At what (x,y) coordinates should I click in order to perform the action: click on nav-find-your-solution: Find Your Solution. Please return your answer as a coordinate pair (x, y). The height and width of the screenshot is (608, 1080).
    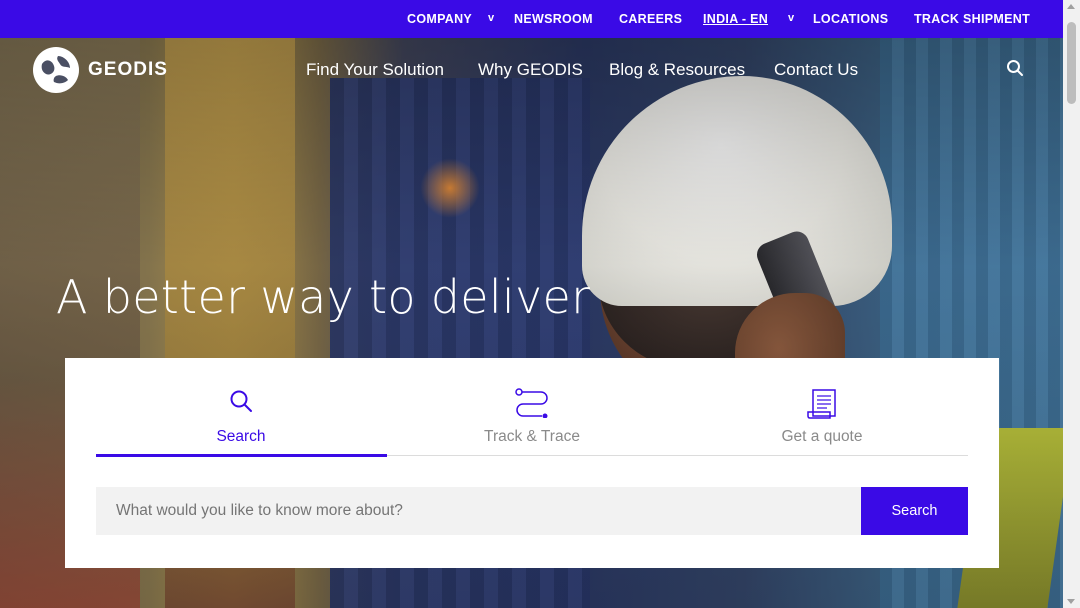
    Looking at the image, I should click on (375, 70).